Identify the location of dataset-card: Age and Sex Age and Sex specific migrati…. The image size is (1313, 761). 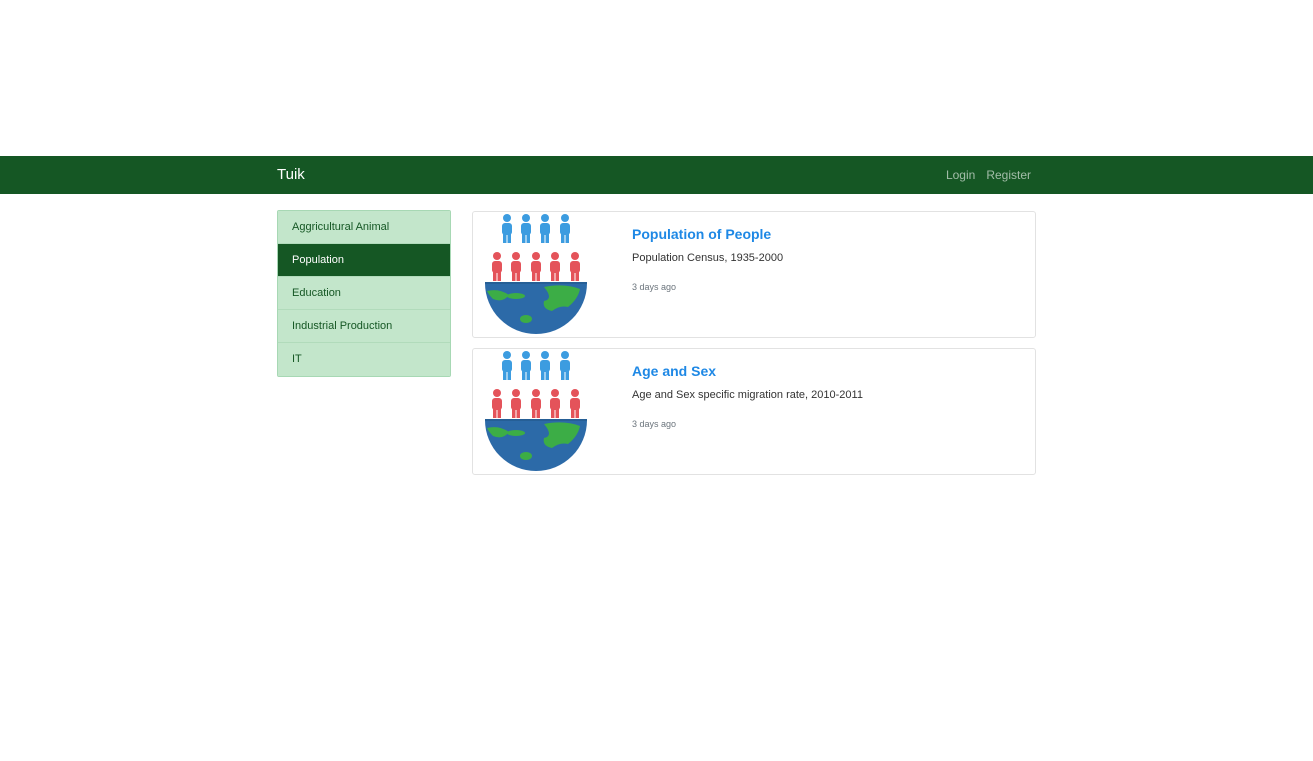
(754, 411).